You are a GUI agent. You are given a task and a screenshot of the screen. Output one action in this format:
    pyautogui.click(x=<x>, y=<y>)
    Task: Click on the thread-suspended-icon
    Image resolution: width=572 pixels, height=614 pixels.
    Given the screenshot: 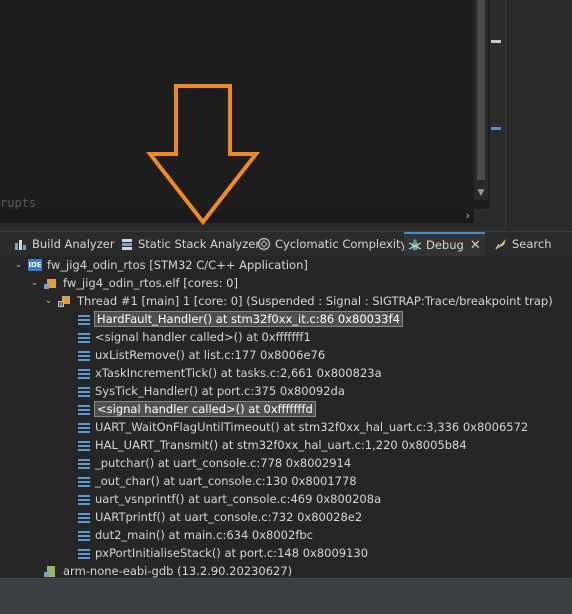 What is the action you would take?
    pyautogui.click(x=65, y=301)
    